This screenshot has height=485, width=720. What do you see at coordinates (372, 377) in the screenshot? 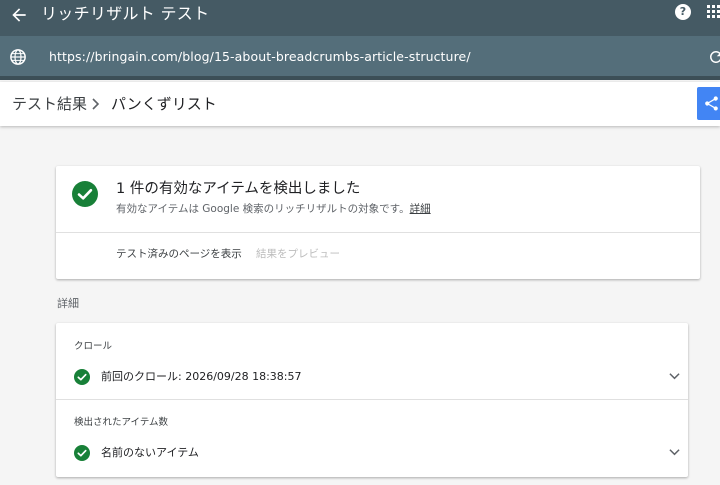
I see `crawl-row: 前回のクロール: 2026/09/28 18:38:57` at bounding box center [372, 377].